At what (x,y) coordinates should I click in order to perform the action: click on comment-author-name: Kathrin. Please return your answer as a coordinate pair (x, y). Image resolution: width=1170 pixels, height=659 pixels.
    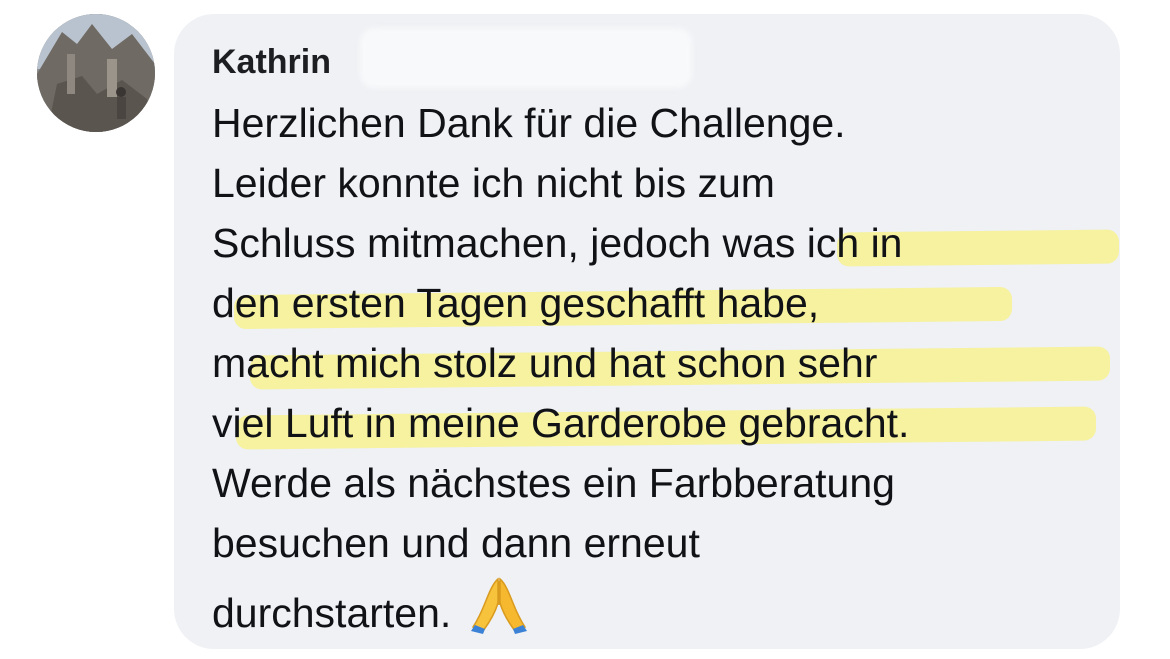
    Looking at the image, I should click on (271, 62).